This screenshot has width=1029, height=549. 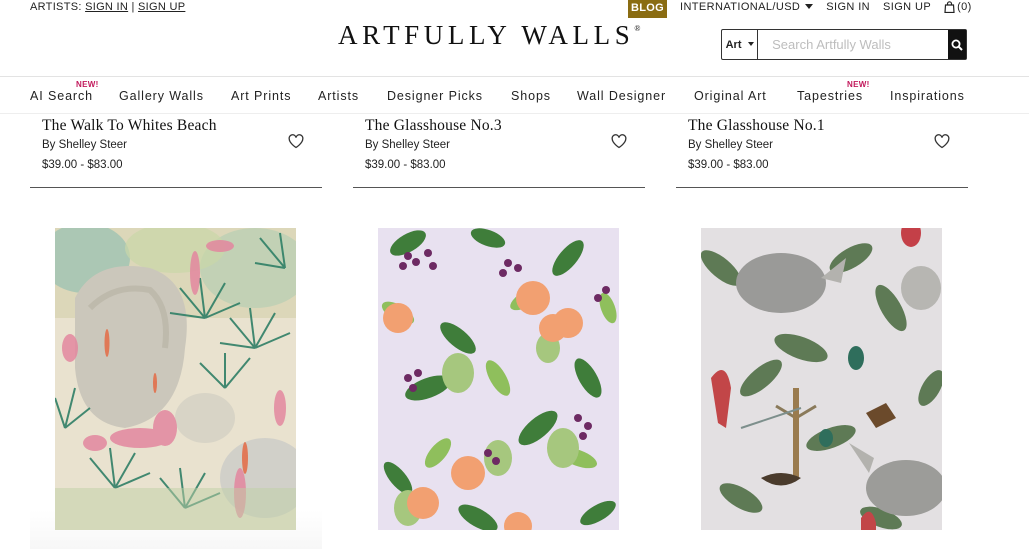 I want to click on artist-sign-in-link: SIGN IN, so click(x=106, y=7).